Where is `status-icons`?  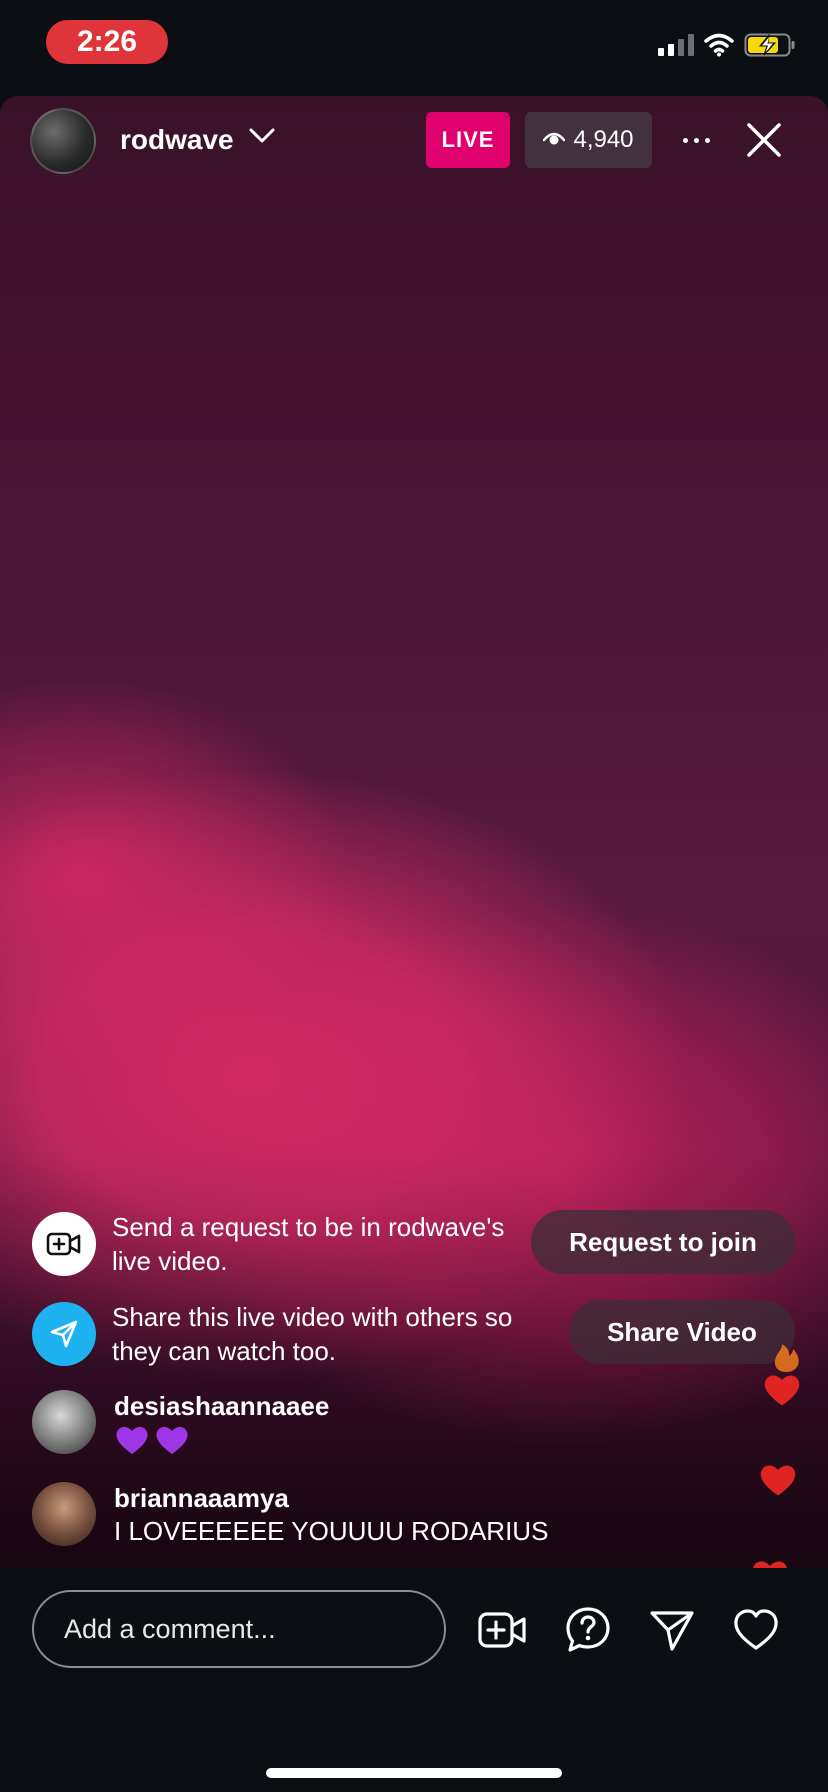 status-icons is located at coordinates (728, 45).